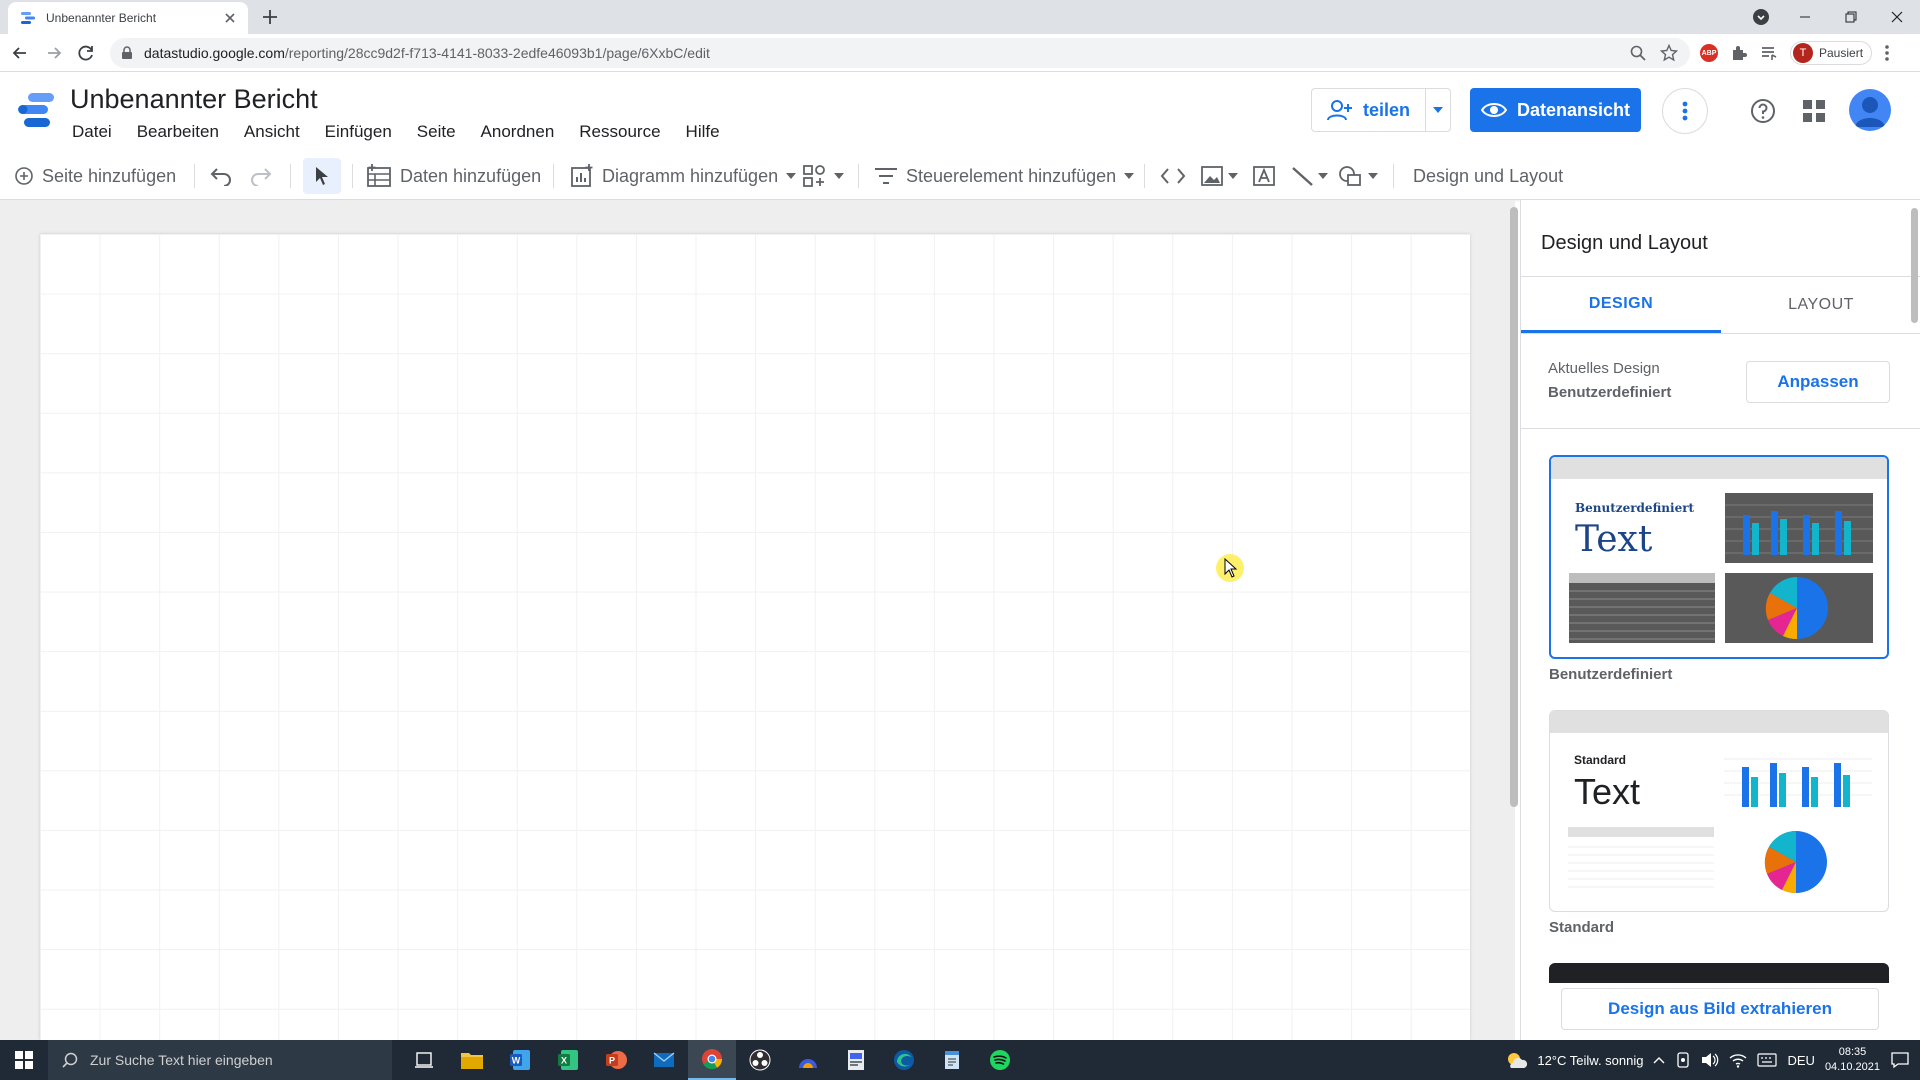 The height and width of the screenshot is (1080, 1920). Describe the element at coordinates (1763, 111) in the screenshot. I see `help-icon` at that location.